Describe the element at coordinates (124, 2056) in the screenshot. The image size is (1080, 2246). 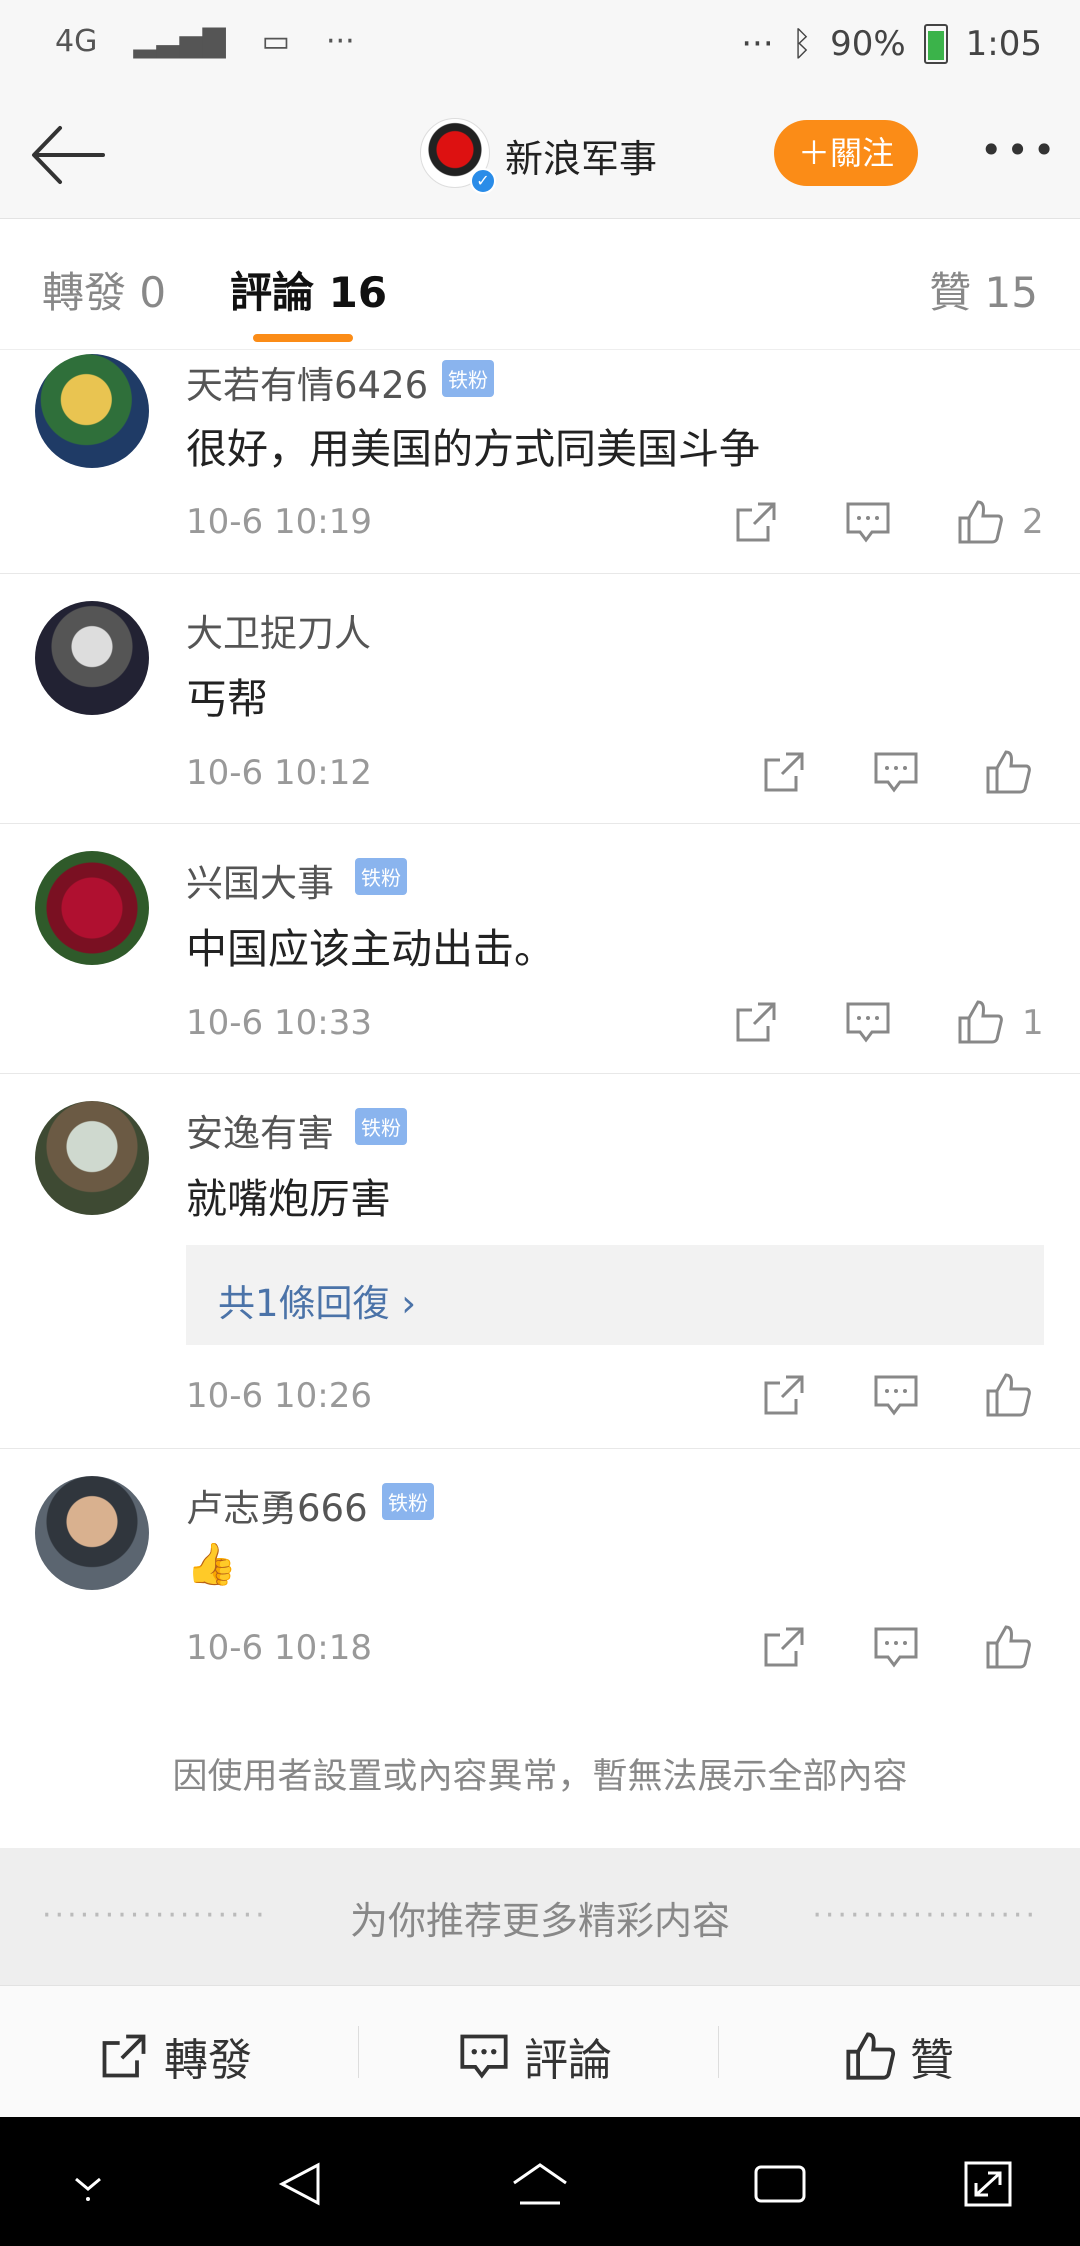
I see `repost-icon` at that location.